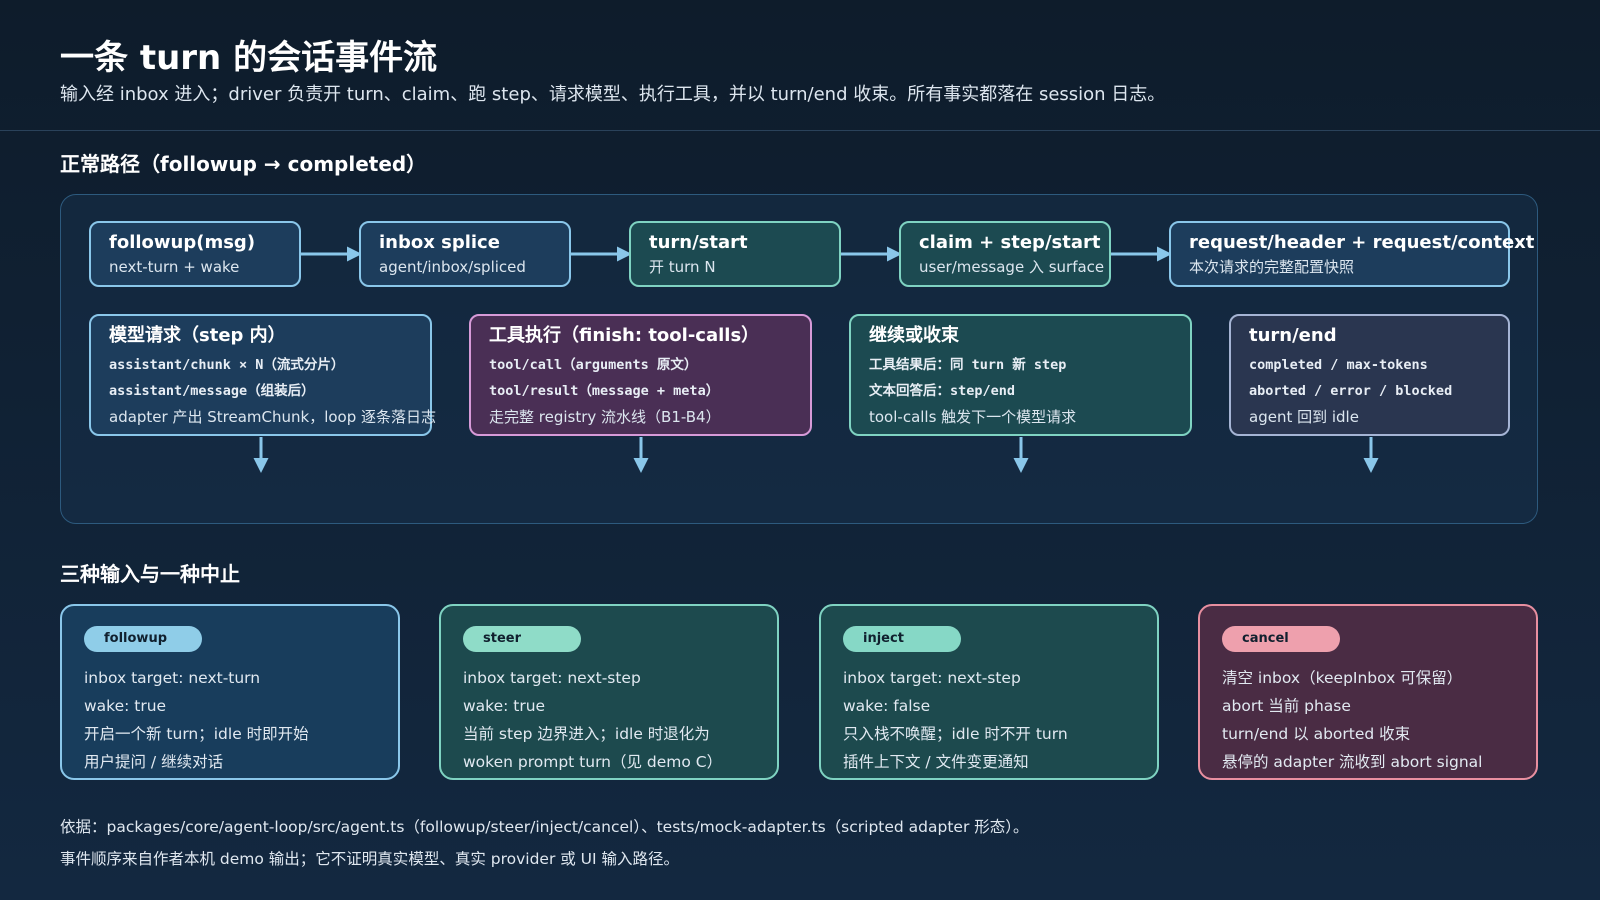 Image resolution: width=1600 pixels, height=900 pixels. I want to click on card-line: inbox target: next-turn, so click(172, 678).